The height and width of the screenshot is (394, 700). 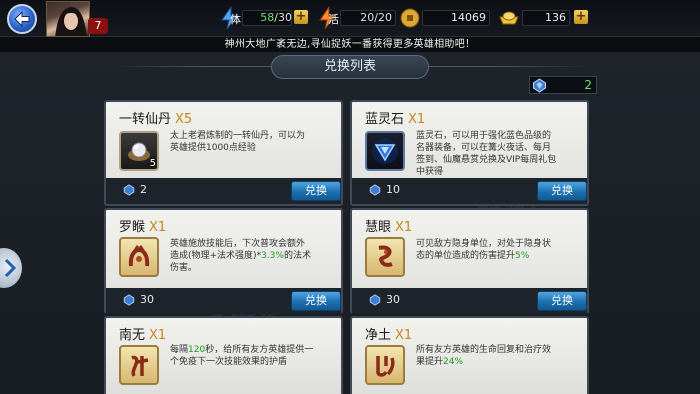 What do you see at coordinates (237, 142) in the screenshot?
I see `item-description: 太上老君炼制的一转仙丹，可以为 英雄提供1000点经验` at bounding box center [237, 142].